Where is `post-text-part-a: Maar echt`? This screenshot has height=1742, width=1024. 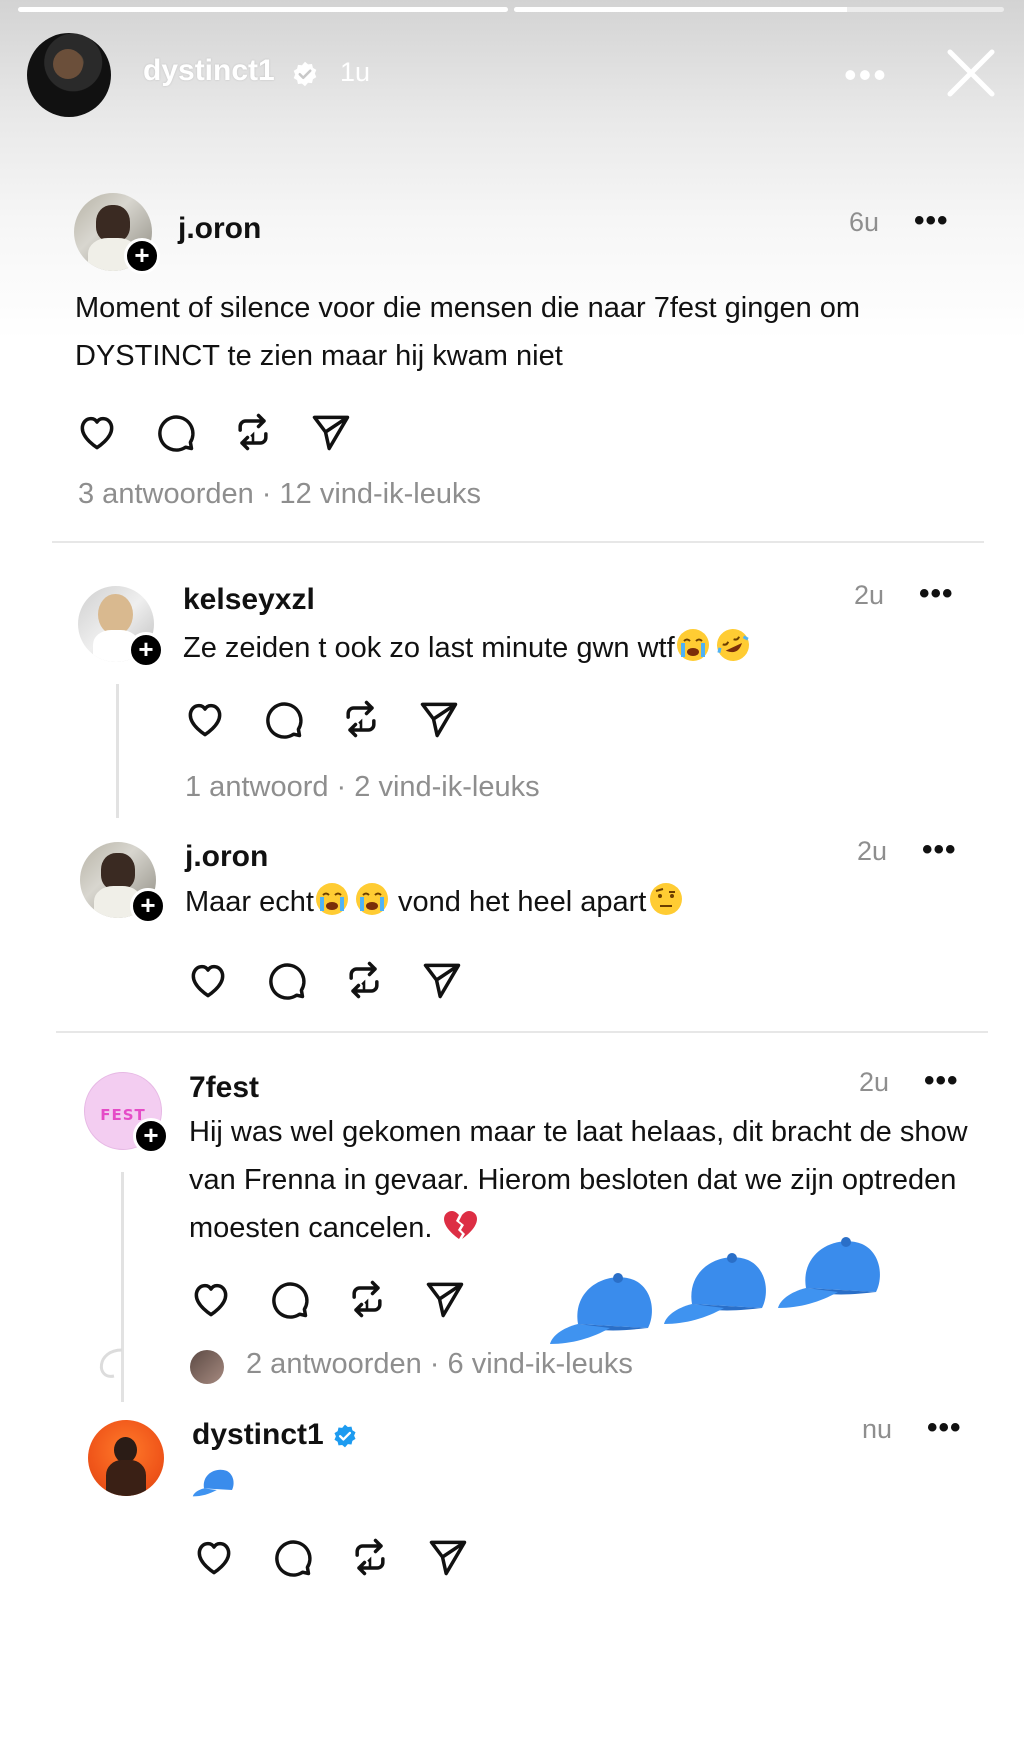
post-text-part-a: Maar echt is located at coordinates (249, 902).